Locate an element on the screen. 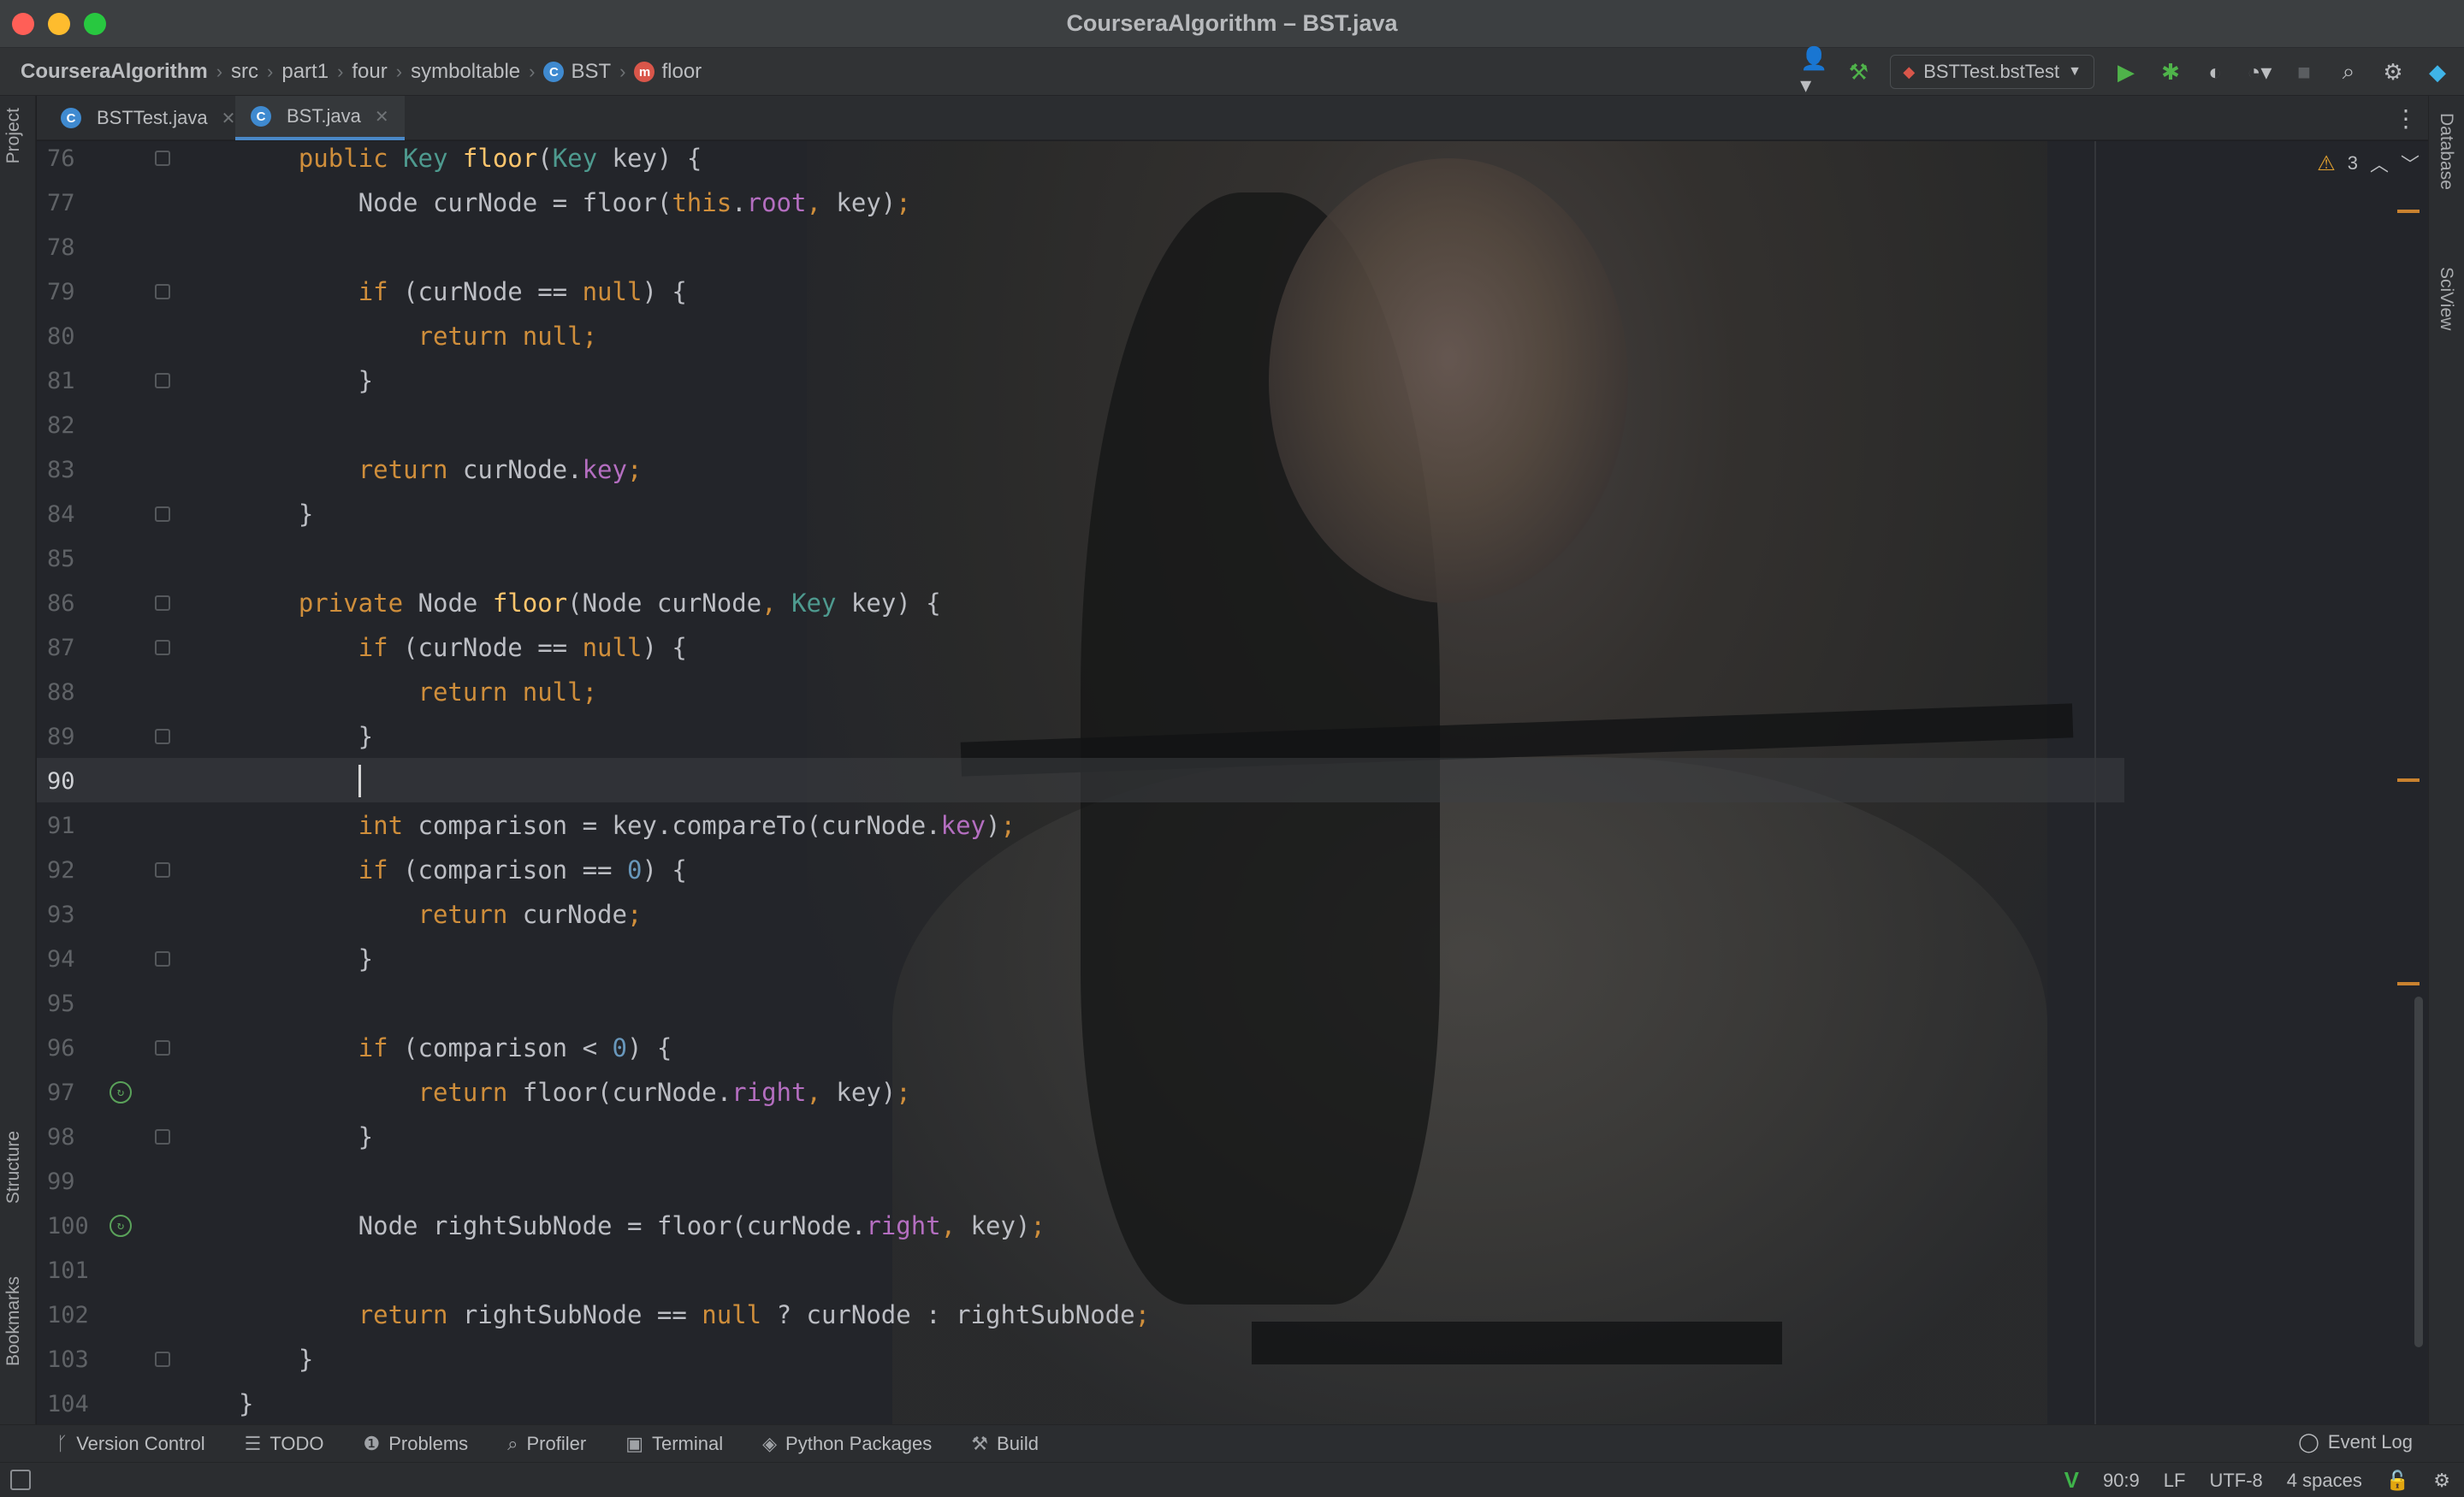 Image resolution: width=2464 pixels, height=1497 pixels. code-line: 88 return null; is located at coordinates (1080, 692).